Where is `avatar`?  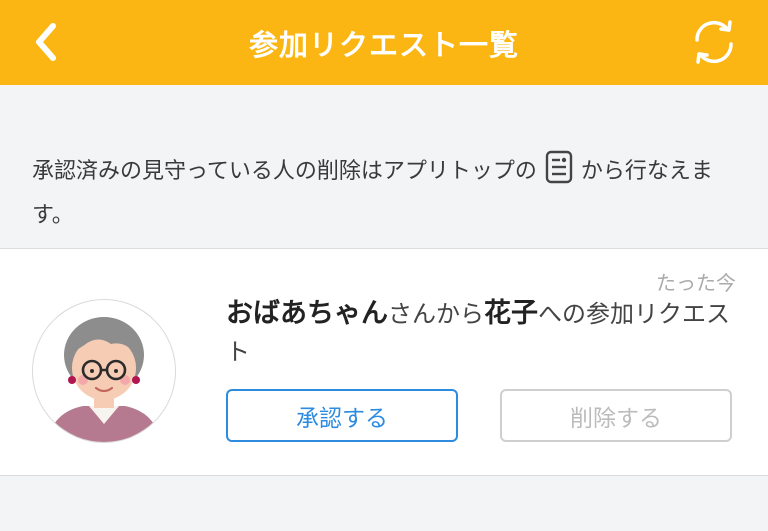 avatar is located at coordinates (104, 371).